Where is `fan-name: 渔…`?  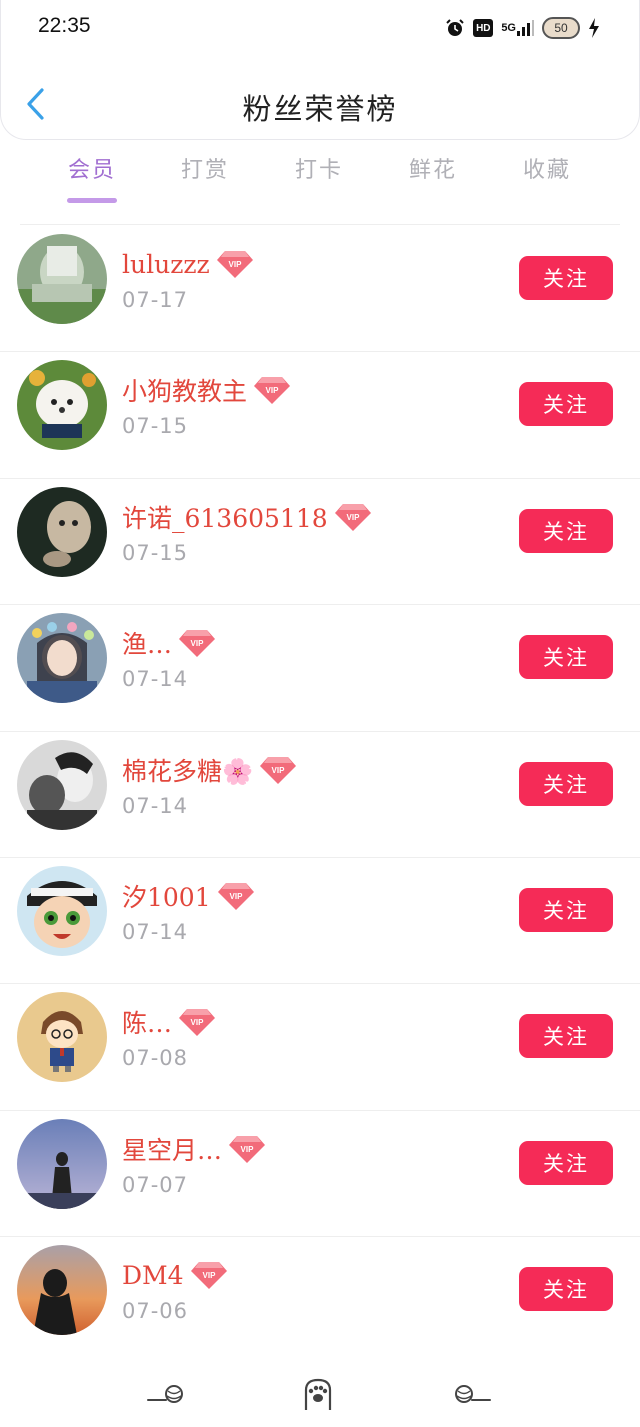
fan-name: 渔… is located at coordinates (147, 643).